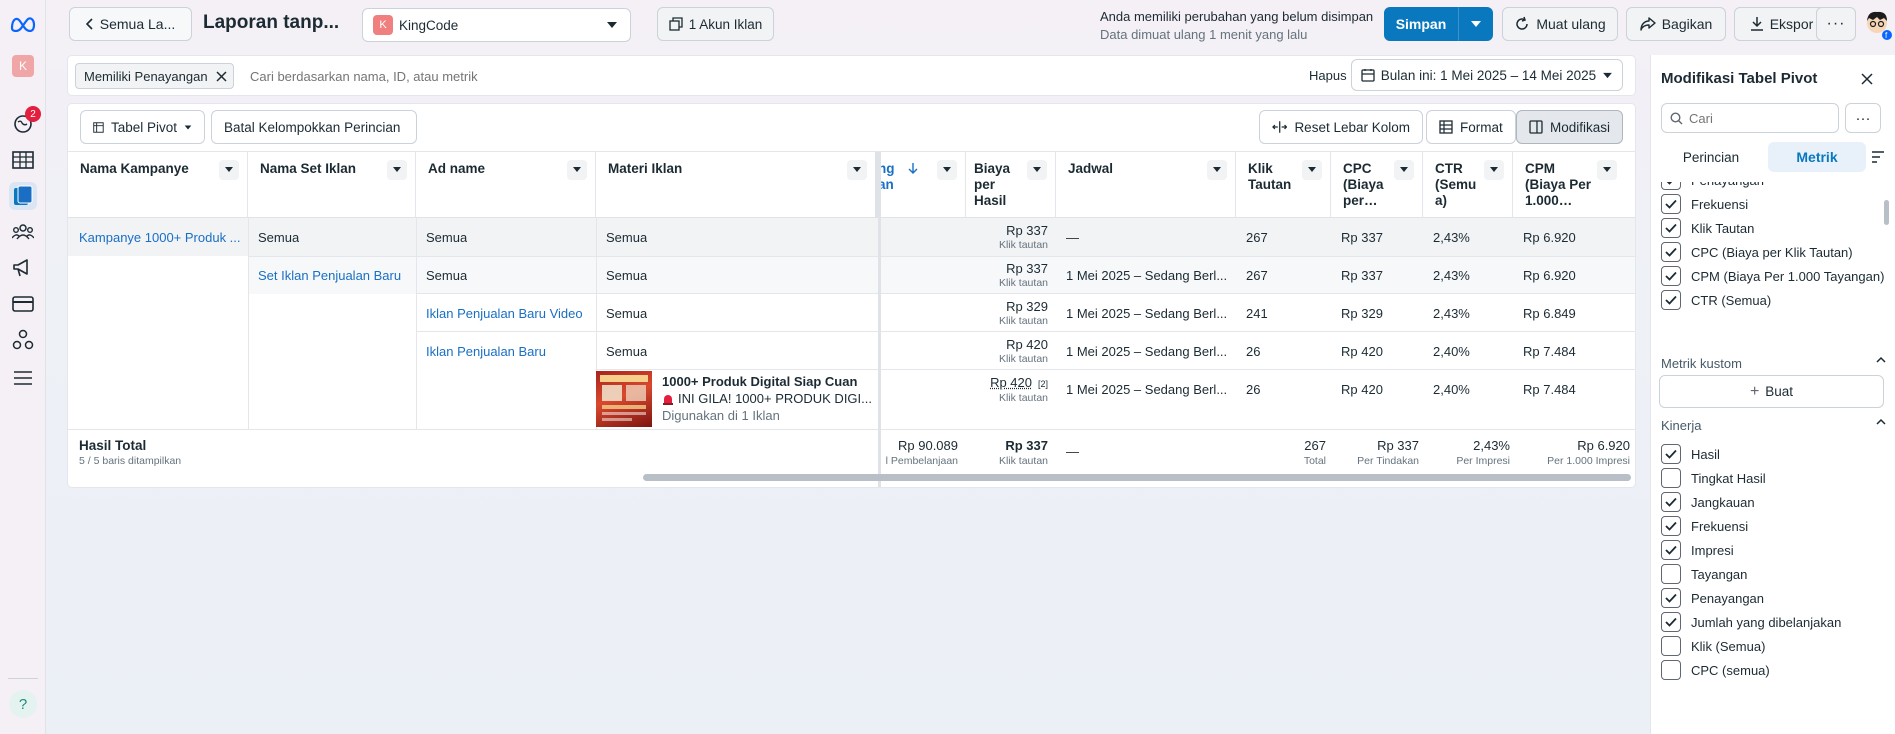  What do you see at coordinates (1867, 79) in the screenshot?
I see `close-panel-icon` at bounding box center [1867, 79].